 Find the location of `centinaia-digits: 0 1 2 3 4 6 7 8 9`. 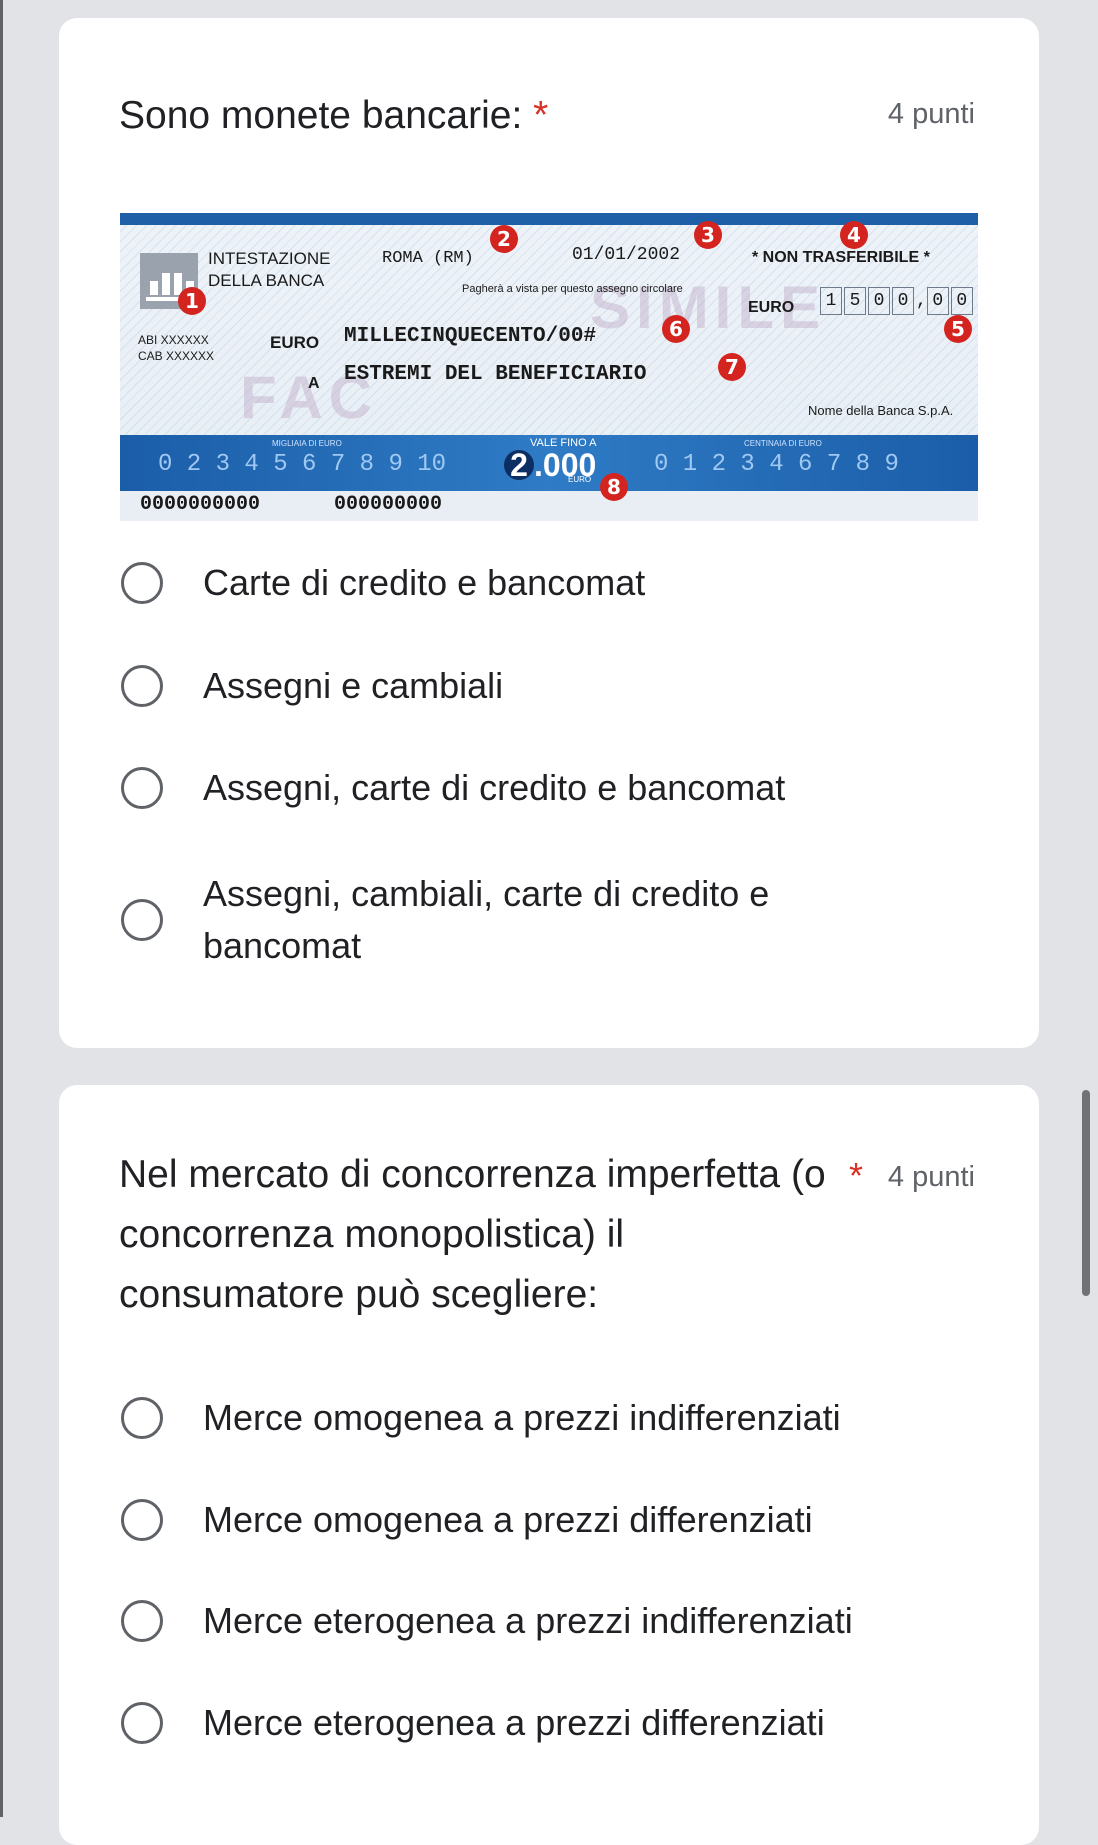

centinaia-digits: 0 1 2 3 4 6 7 8 9 is located at coordinates (776, 464).